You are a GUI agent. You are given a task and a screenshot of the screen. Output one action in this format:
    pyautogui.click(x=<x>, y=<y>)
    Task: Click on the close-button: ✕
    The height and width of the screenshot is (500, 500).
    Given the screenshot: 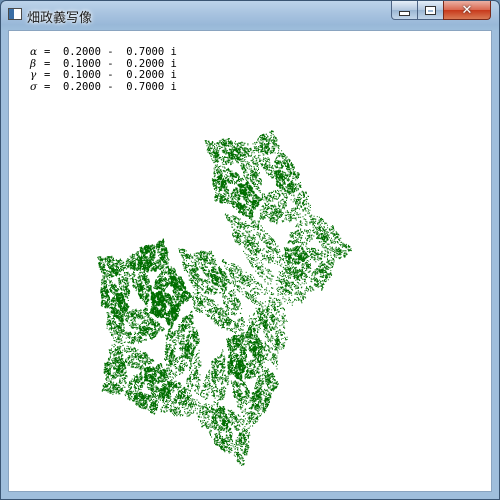 What is the action you would take?
    pyautogui.click(x=467, y=10)
    